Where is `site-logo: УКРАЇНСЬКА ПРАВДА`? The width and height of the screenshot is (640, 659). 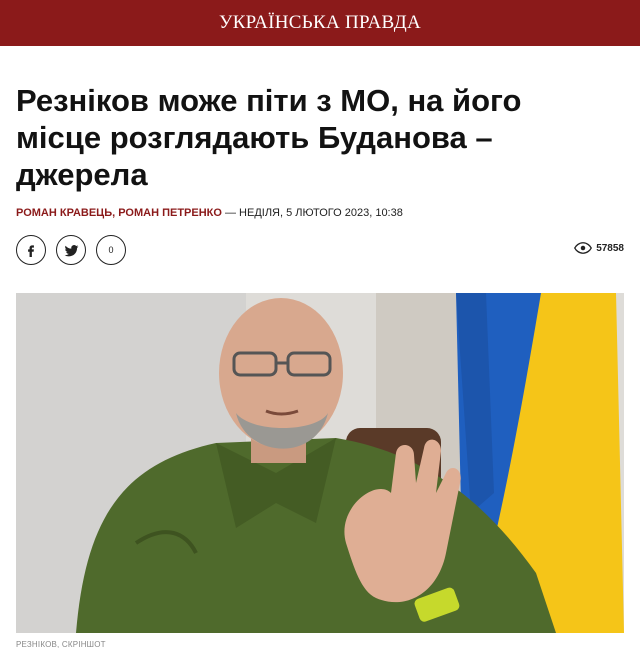 site-logo: УКРАЇНСЬКА ПРАВДА is located at coordinates (320, 23).